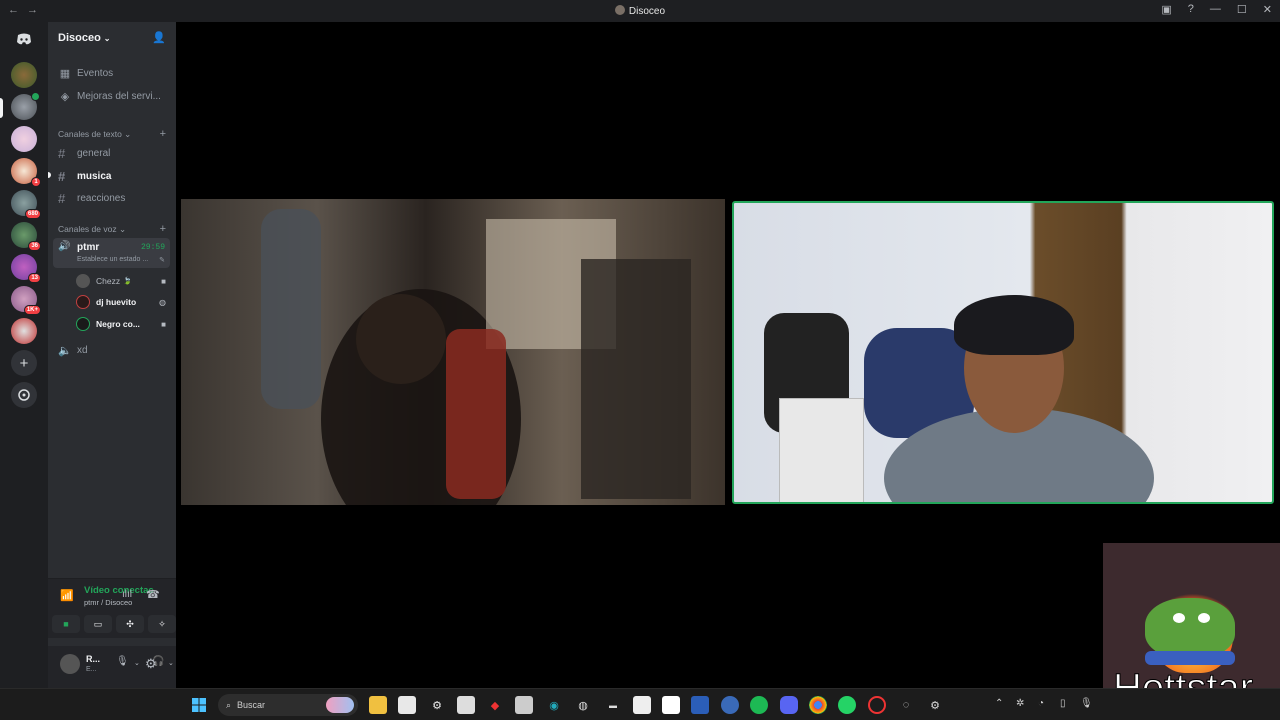 This screenshot has height=720, width=1280. What do you see at coordinates (1041, 703) in the screenshot?
I see `tray-app-icon: ◔` at bounding box center [1041, 703].